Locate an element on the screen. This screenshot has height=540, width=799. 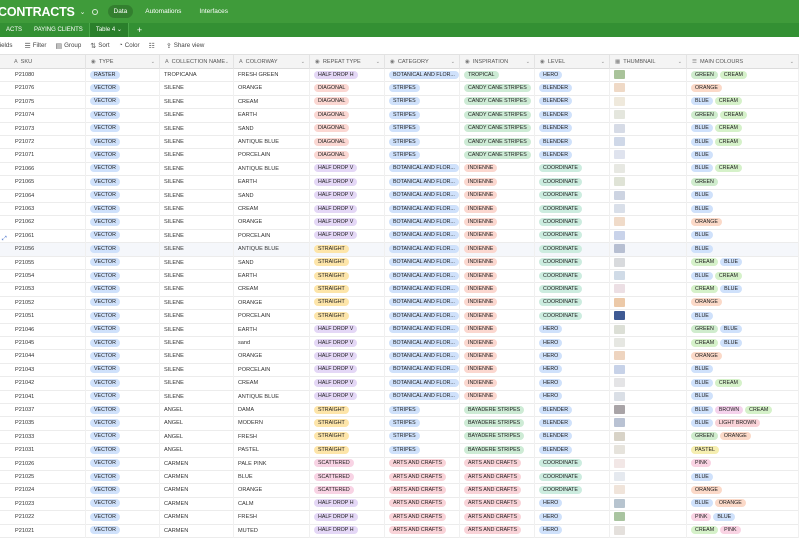
cell-sku: P21046 is located at coordinates (43, 330).